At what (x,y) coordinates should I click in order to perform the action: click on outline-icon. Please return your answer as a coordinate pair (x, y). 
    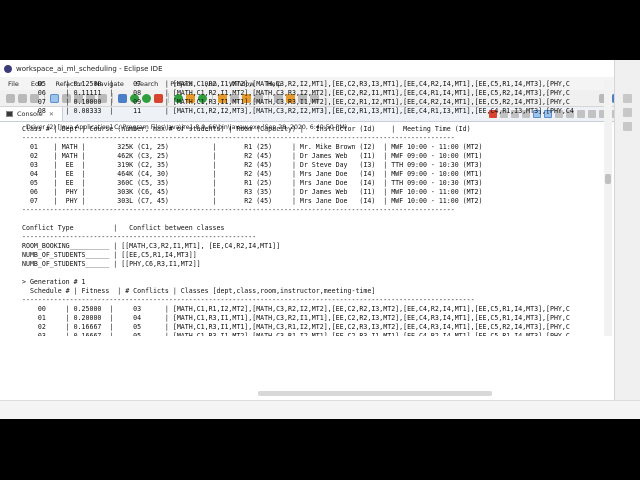
    Looking at the image, I should click on (627, 112).